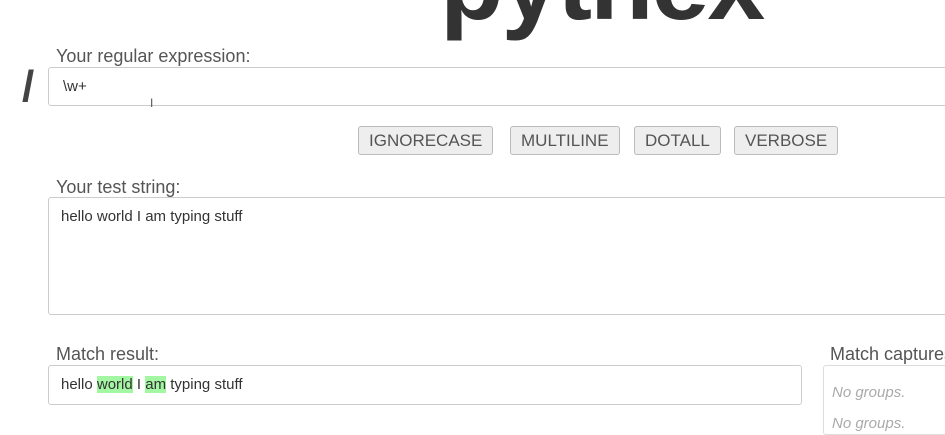 This screenshot has width=945, height=435. What do you see at coordinates (496, 86) in the screenshot?
I see `regex-input: \w+` at bounding box center [496, 86].